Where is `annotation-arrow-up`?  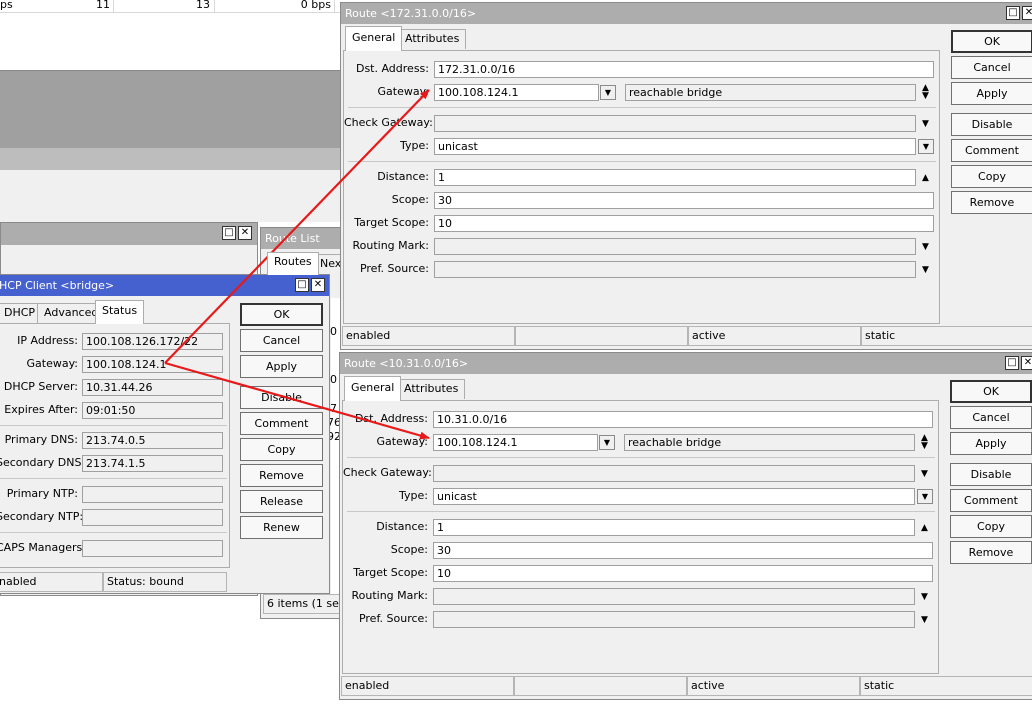 annotation-arrow-up is located at coordinates (297, 226).